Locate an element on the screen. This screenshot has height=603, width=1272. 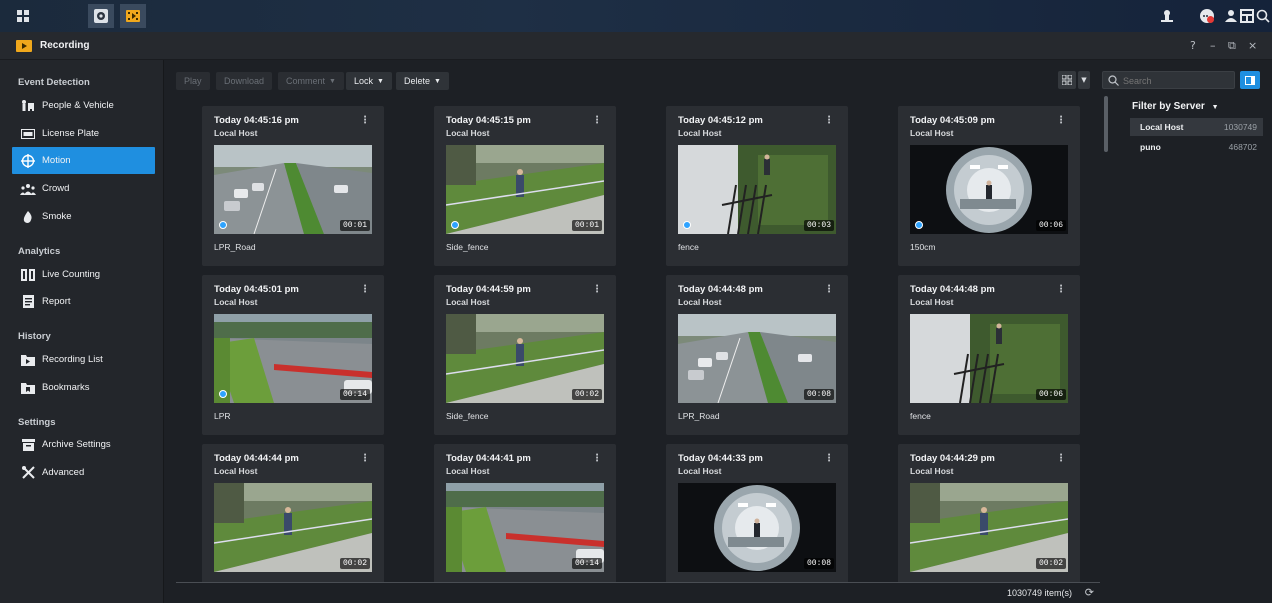
search-box is located at coordinates (1168, 80).